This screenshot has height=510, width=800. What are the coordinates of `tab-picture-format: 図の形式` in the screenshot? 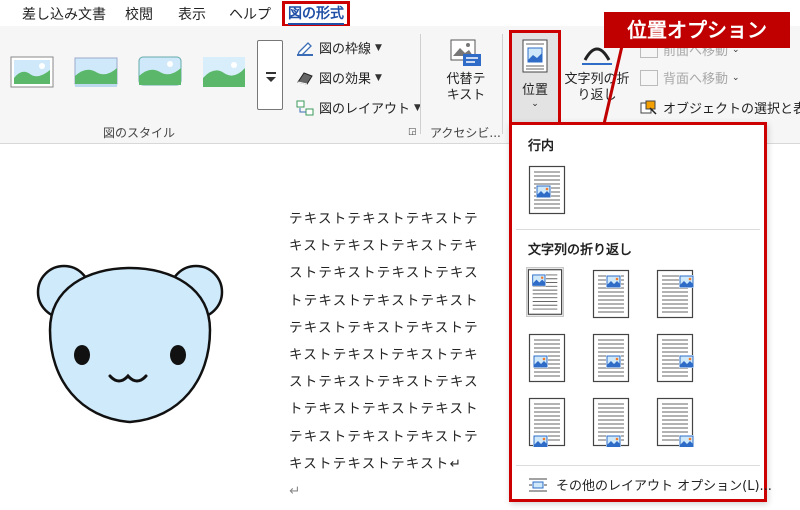 It's located at (316, 14).